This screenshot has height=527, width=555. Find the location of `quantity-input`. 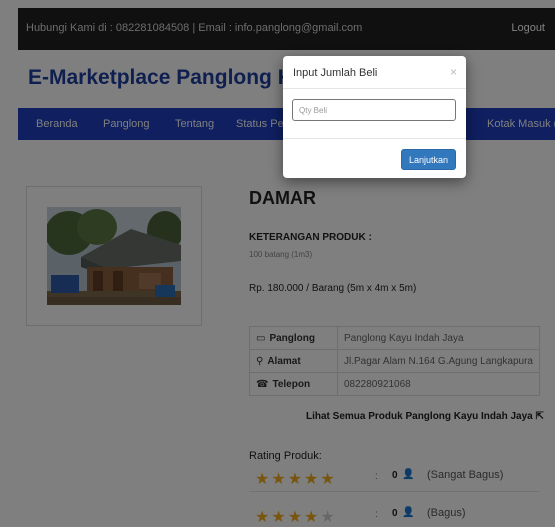

quantity-input is located at coordinates (374, 110).